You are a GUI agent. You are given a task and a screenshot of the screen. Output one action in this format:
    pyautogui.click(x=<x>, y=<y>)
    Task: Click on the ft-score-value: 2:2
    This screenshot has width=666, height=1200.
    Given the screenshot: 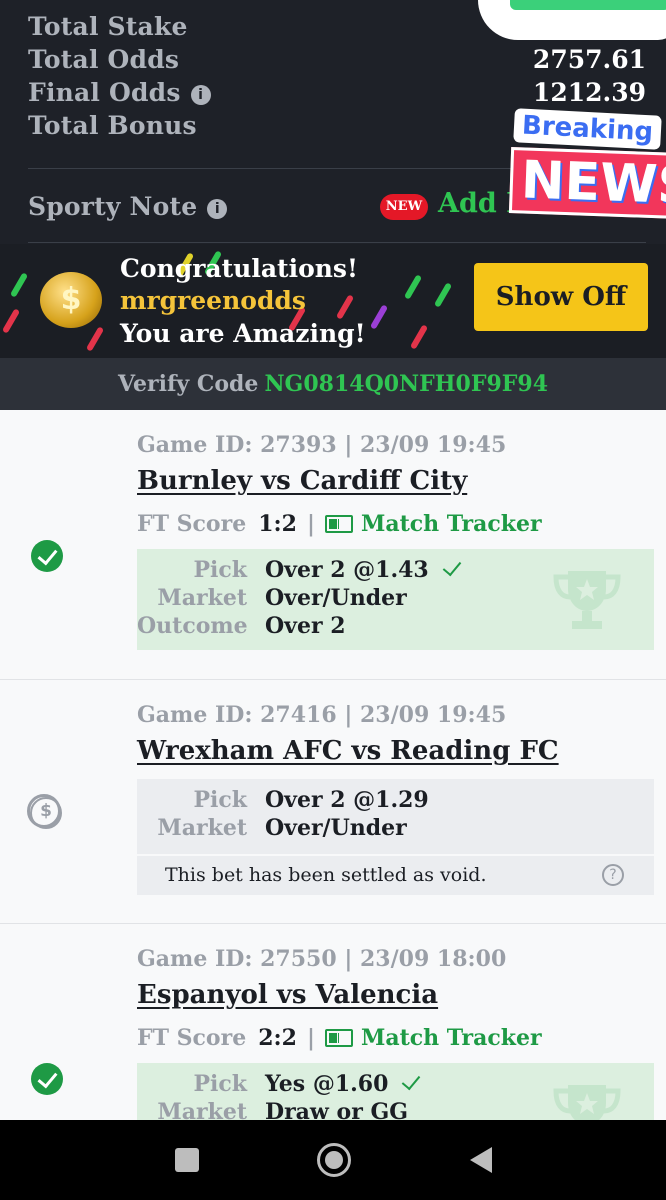 What is the action you would take?
    pyautogui.click(x=277, y=1038)
    